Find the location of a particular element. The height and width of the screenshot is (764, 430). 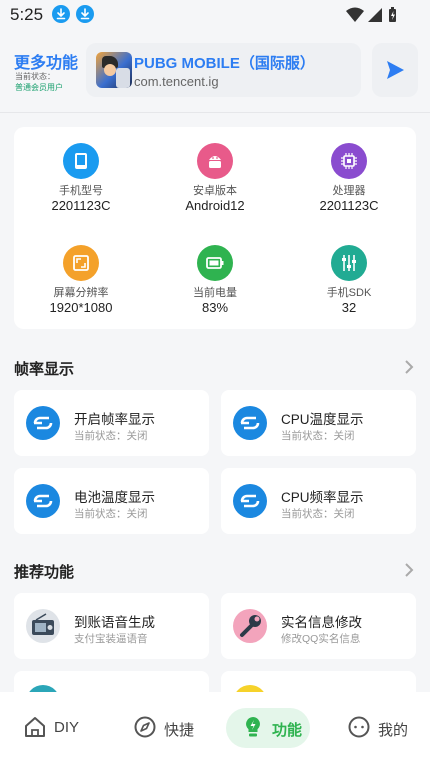

status-bar: 5:25 is located at coordinates (215, 15).